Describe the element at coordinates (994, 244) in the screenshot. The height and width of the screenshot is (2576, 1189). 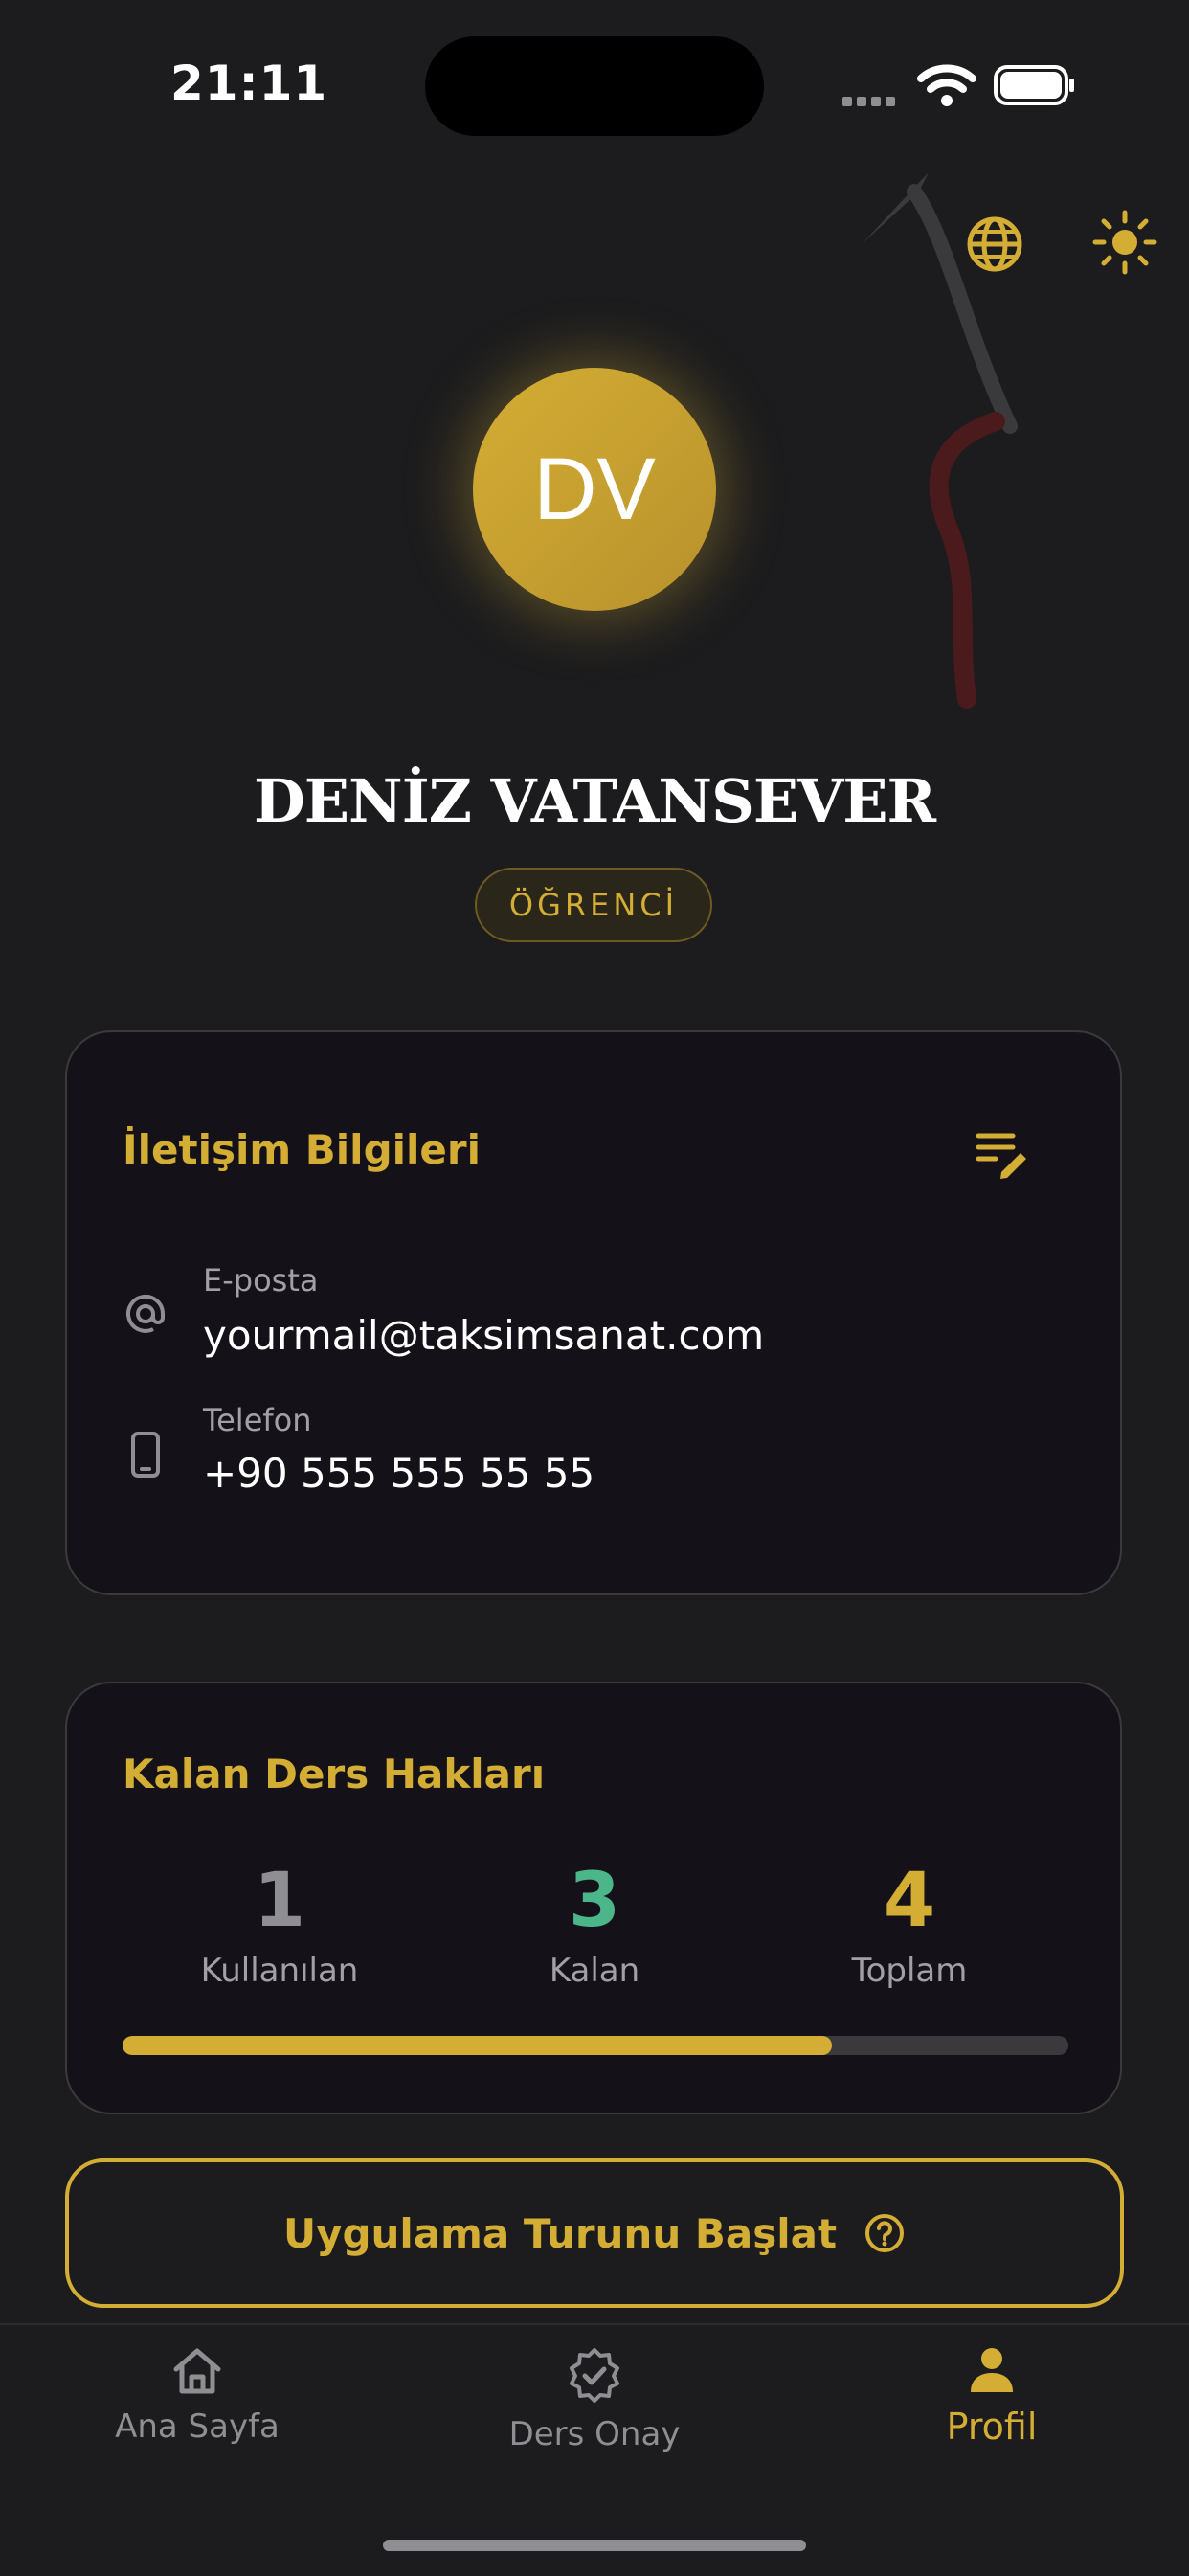
I see `globe-icon` at that location.